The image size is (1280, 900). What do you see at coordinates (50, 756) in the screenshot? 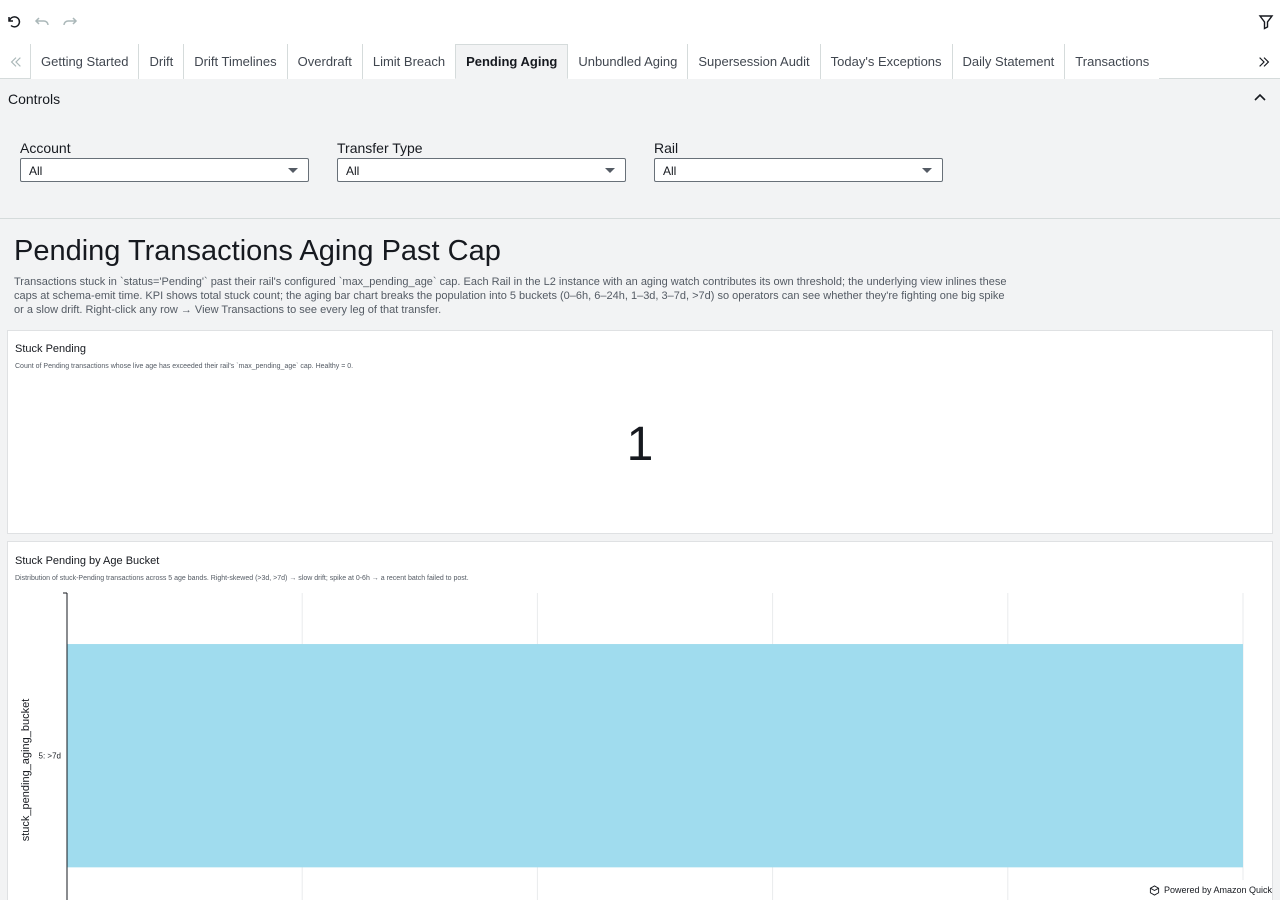
I see `category-tick-label: 5: >7d` at bounding box center [50, 756].